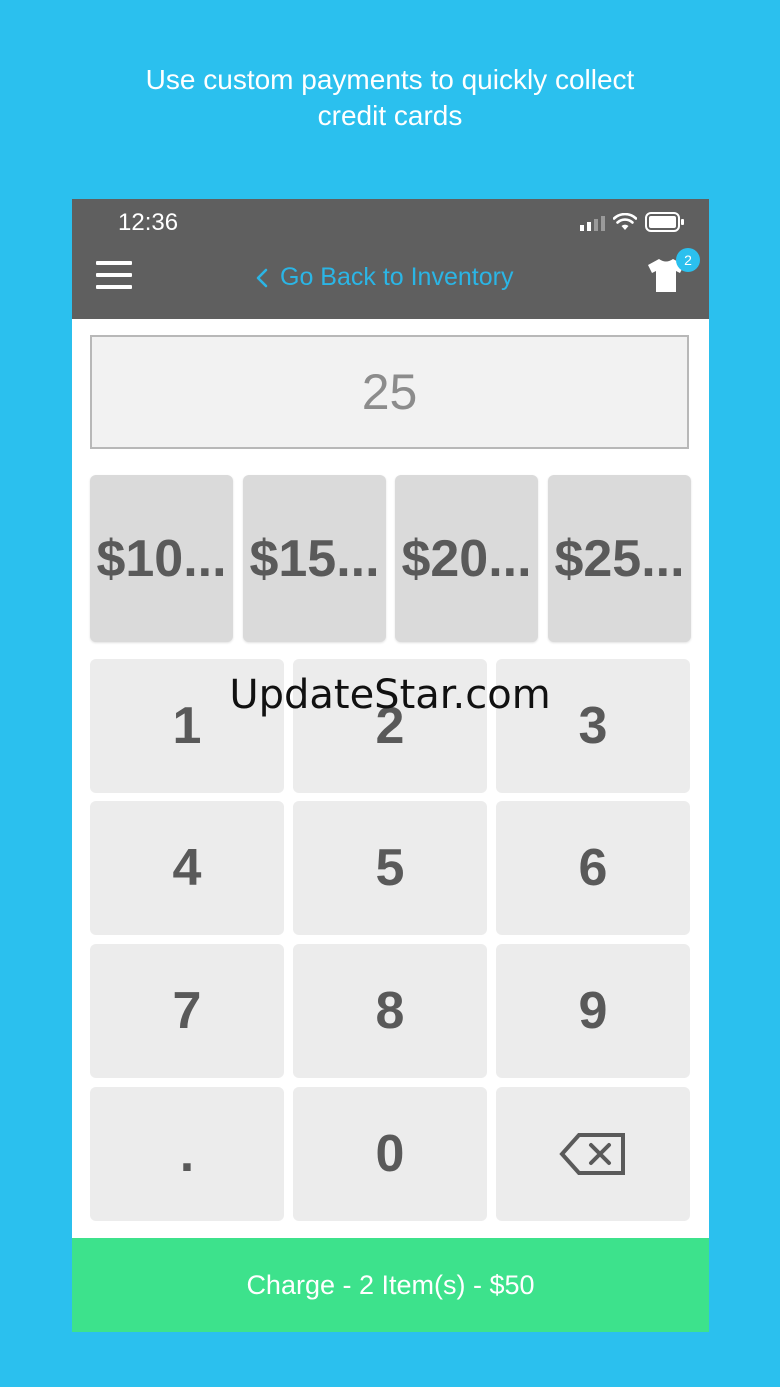 The image size is (780, 1387). Describe the element at coordinates (390, 79) in the screenshot. I see `promo-line-1: Use custom payments to quickly collect` at that location.